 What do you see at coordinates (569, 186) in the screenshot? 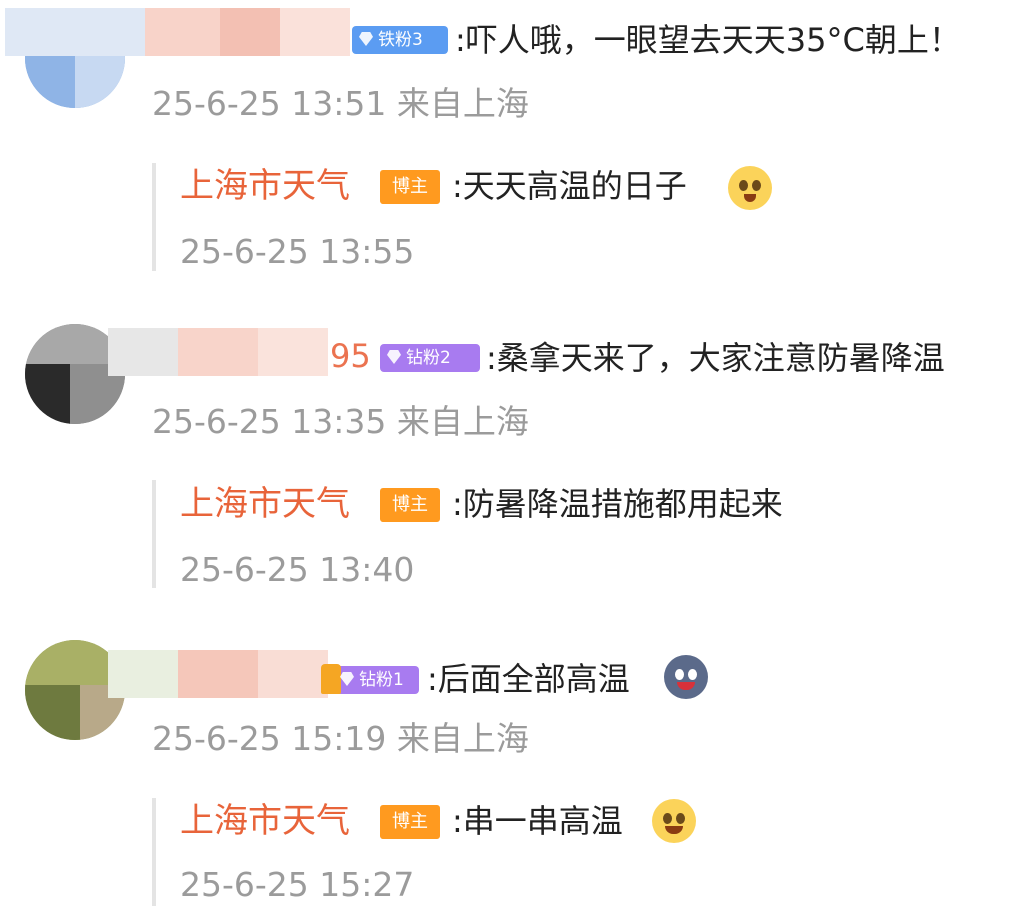
I see `reply-text: :天天高温的日子` at bounding box center [569, 186].